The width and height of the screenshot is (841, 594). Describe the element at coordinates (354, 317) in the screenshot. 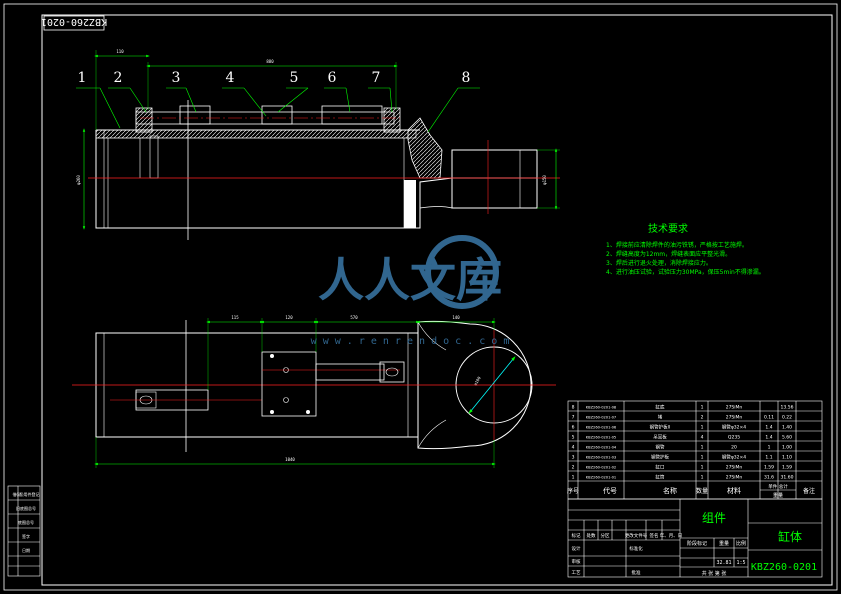

I see `dim-bottom-c: 570` at that location.